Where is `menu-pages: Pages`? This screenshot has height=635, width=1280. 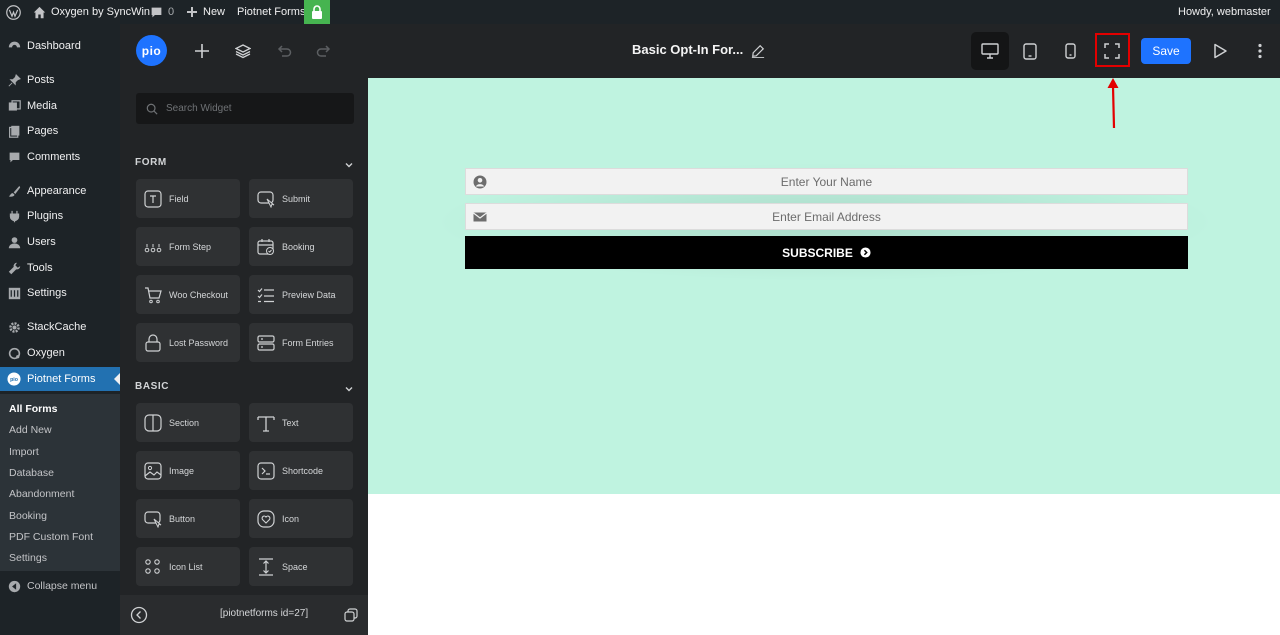
menu-pages: Pages is located at coordinates (60, 131).